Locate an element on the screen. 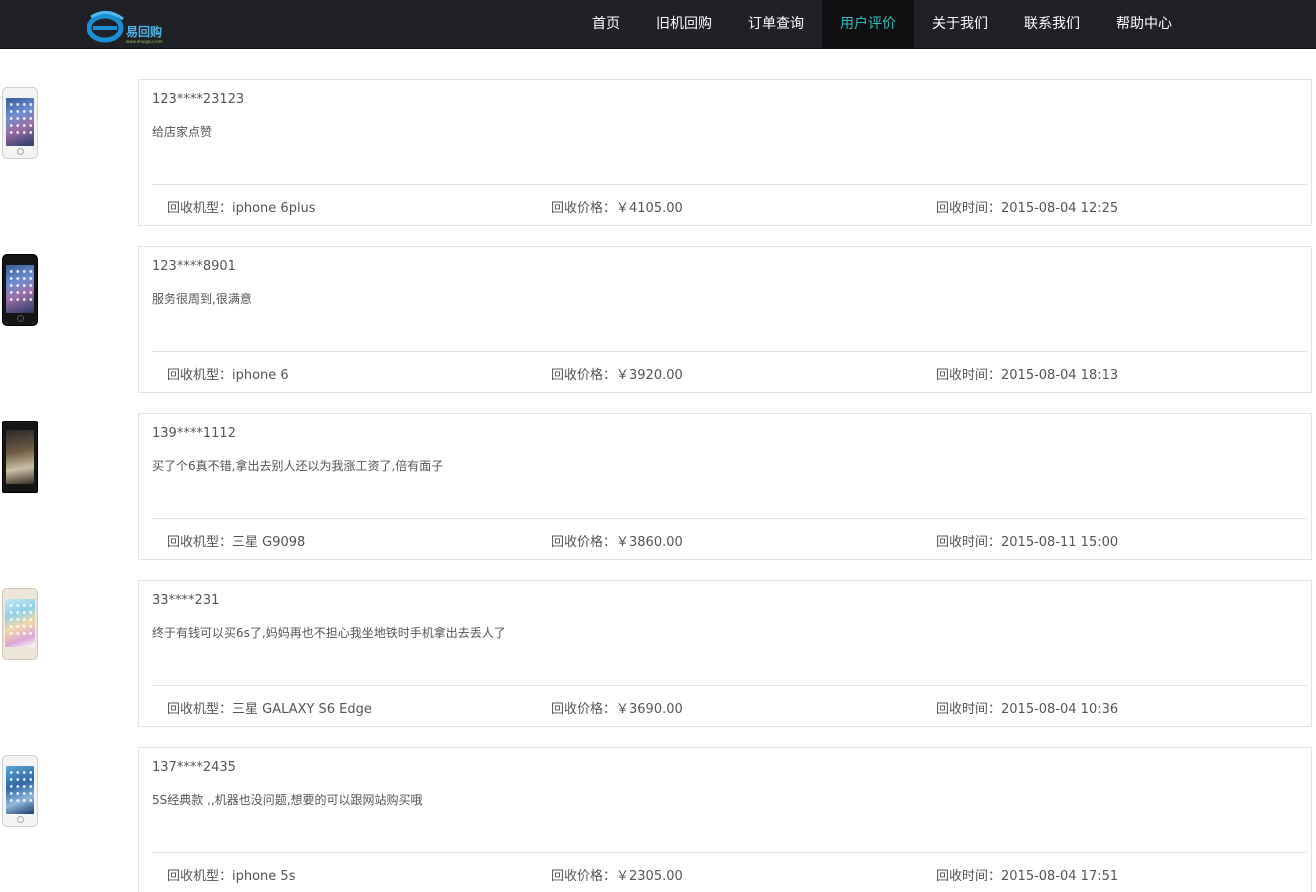  site-logo: 易回购 www.ehuigou.com is located at coordinates (132, 27).